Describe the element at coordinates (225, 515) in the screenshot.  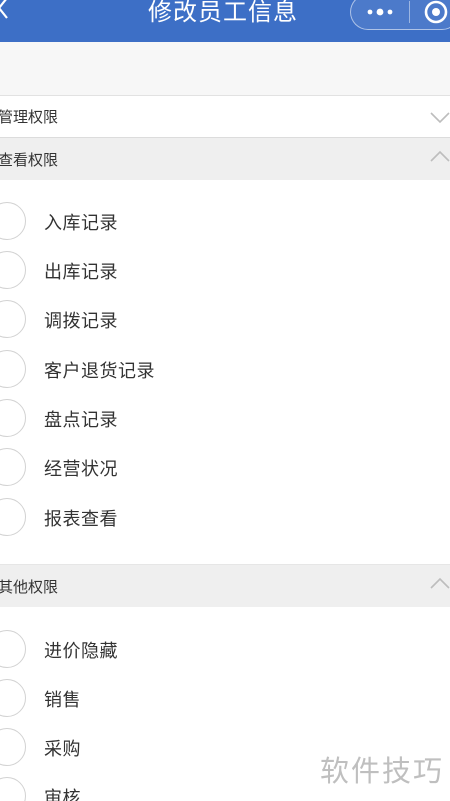
I see `permission-item: 报表查看` at that location.